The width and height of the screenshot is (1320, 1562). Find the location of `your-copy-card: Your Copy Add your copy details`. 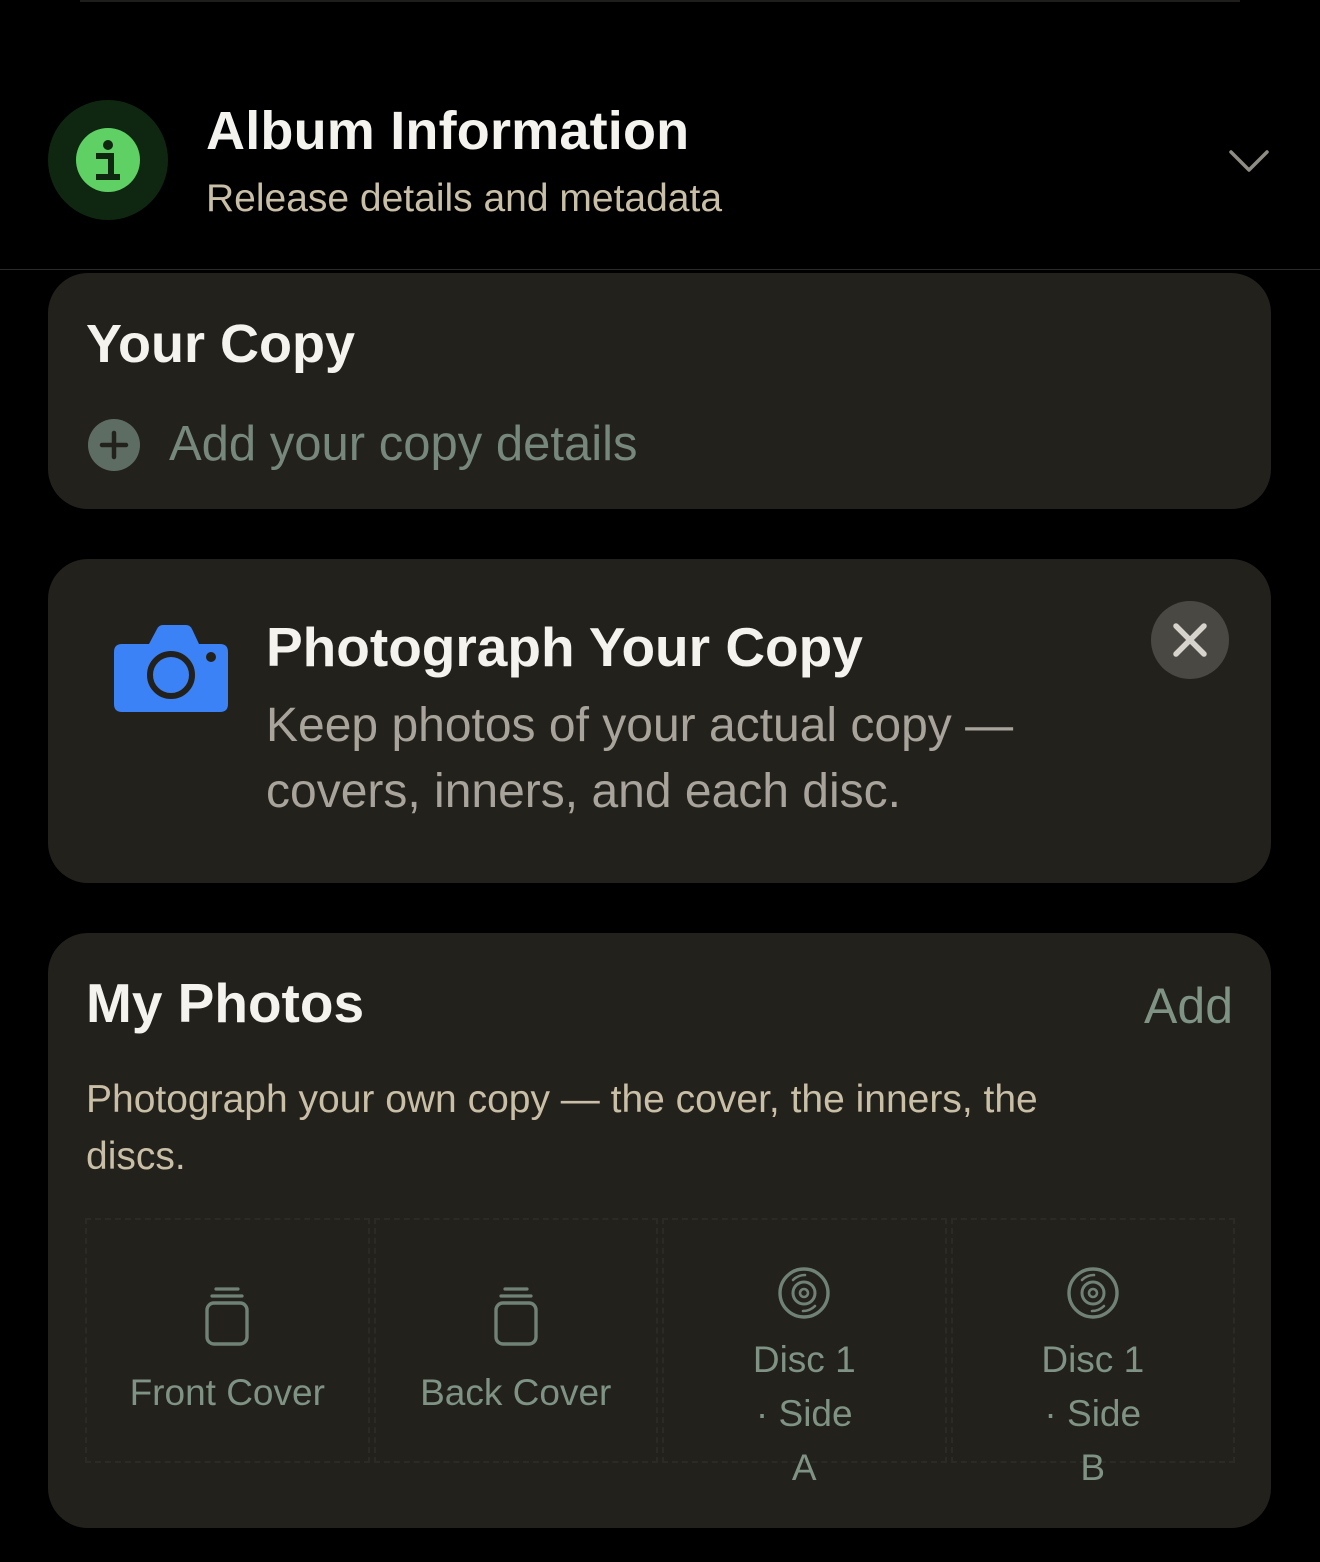

your-copy-card: Your Copy Add your copy details is located at coordinates (659, 391).